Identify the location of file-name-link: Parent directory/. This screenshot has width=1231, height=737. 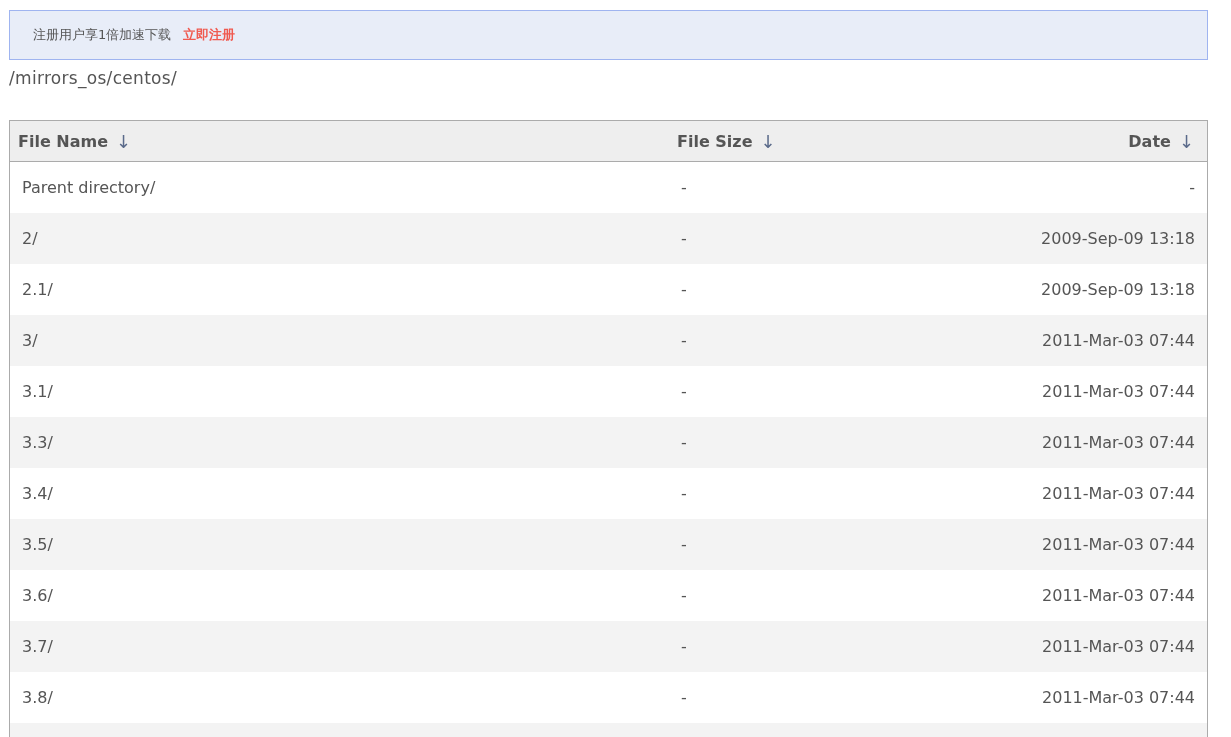
(339, 187).